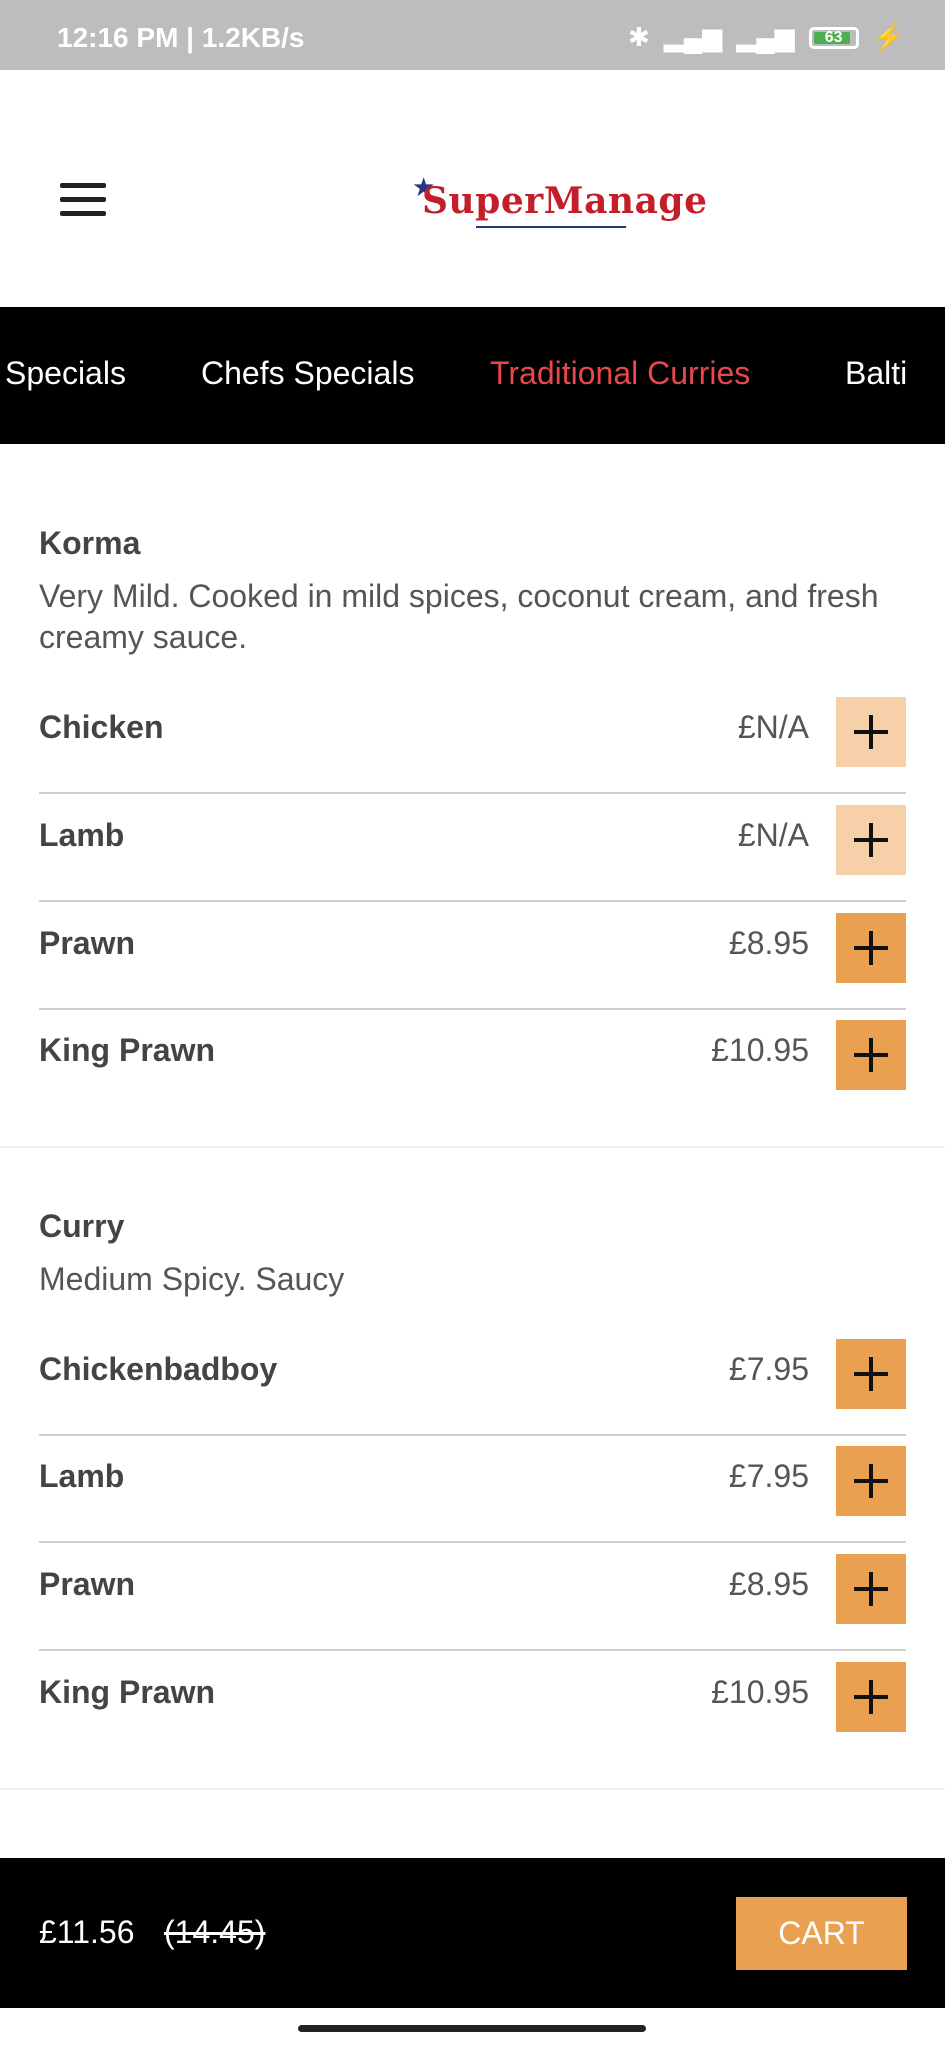 The height and width of the screenshot is (2048, 945). I want to click on navigation-bar, so click(472, 2028).